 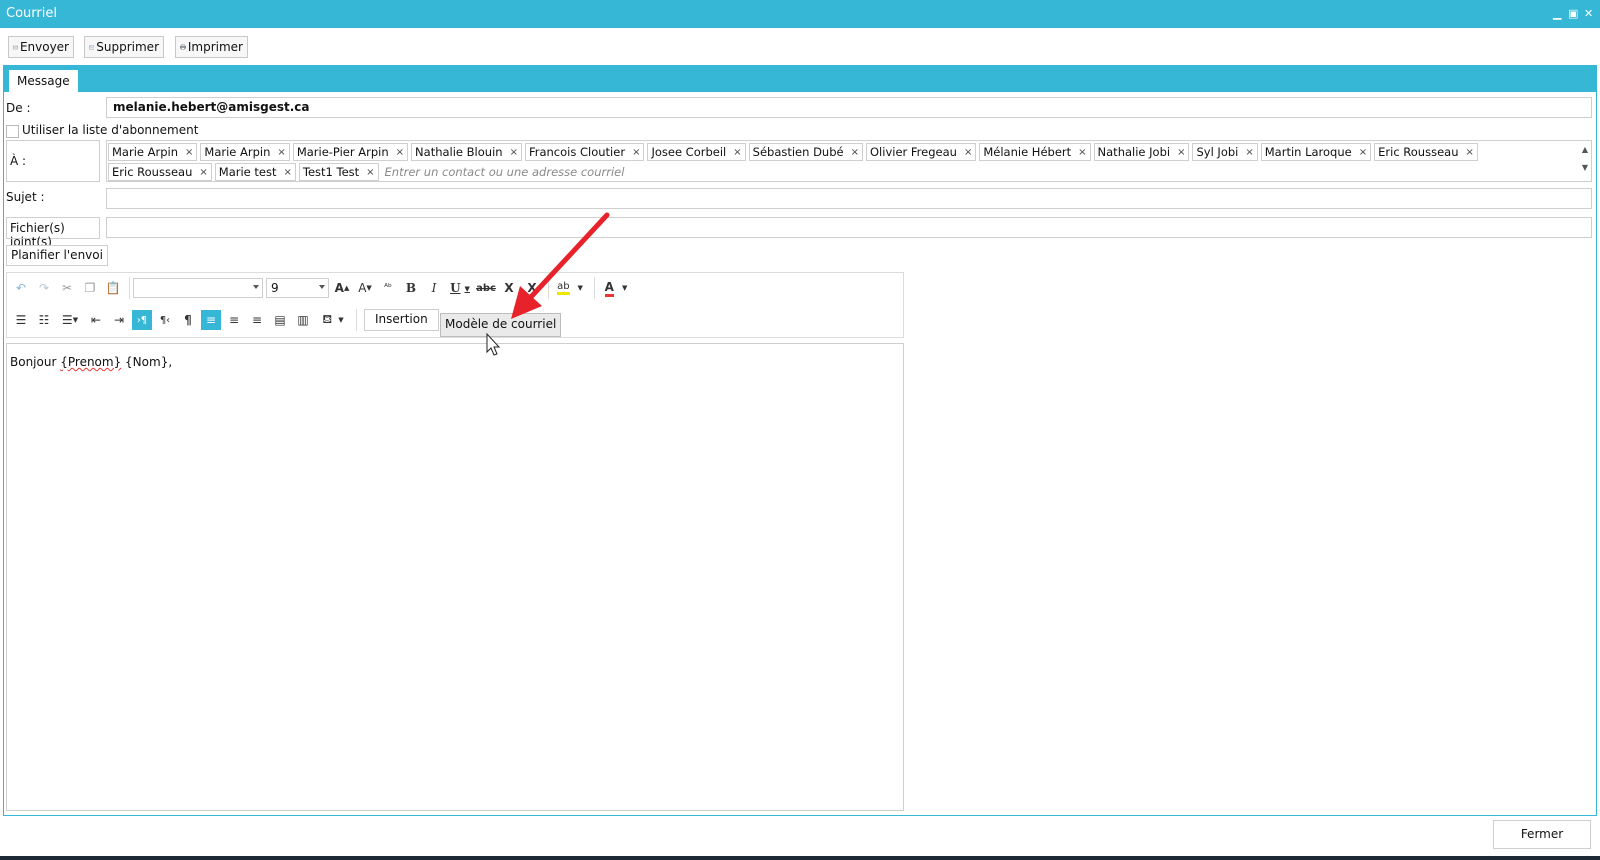 What do you see at coordinates (303, 320) in the screenshot?
I see `line-spacing-icon: ▥` at bounding box center [303, 320].